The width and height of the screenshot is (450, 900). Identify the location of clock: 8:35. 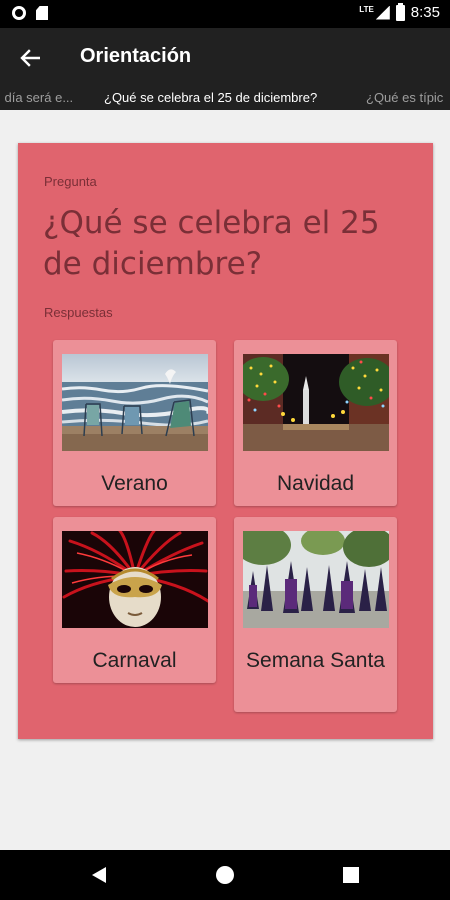
(425, 12).